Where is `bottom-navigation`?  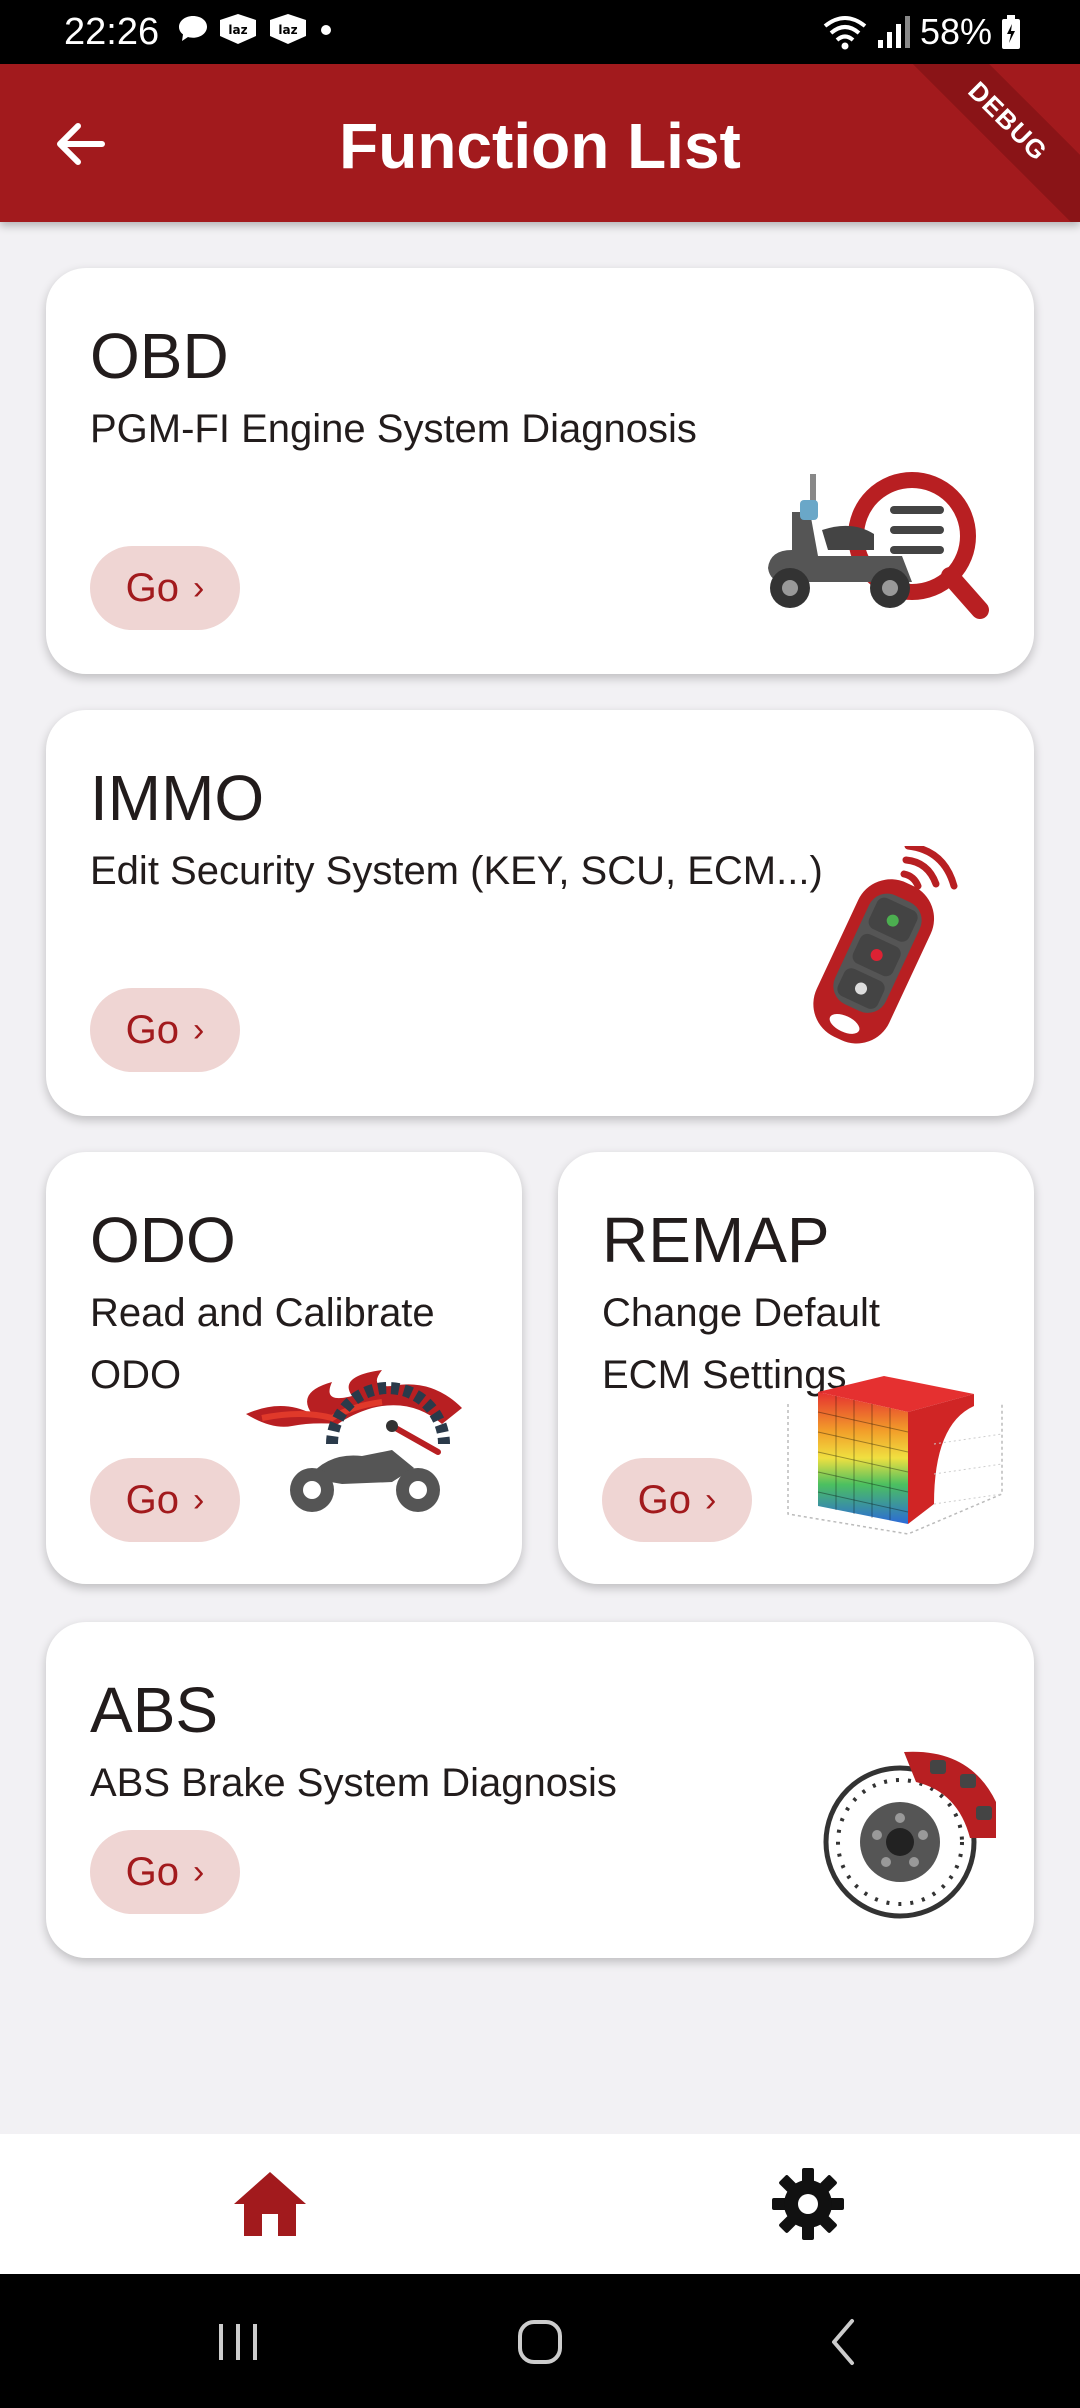 bottom-navigation is located at coordinates (540, 2204).